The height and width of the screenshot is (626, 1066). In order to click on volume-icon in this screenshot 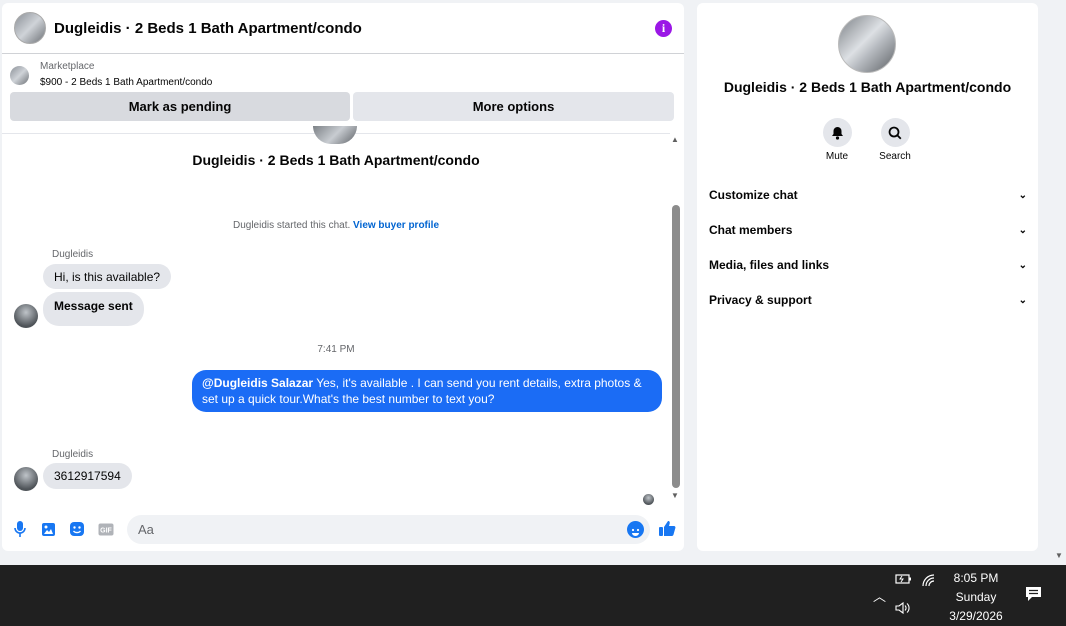, I will do `click(903, 609)`.